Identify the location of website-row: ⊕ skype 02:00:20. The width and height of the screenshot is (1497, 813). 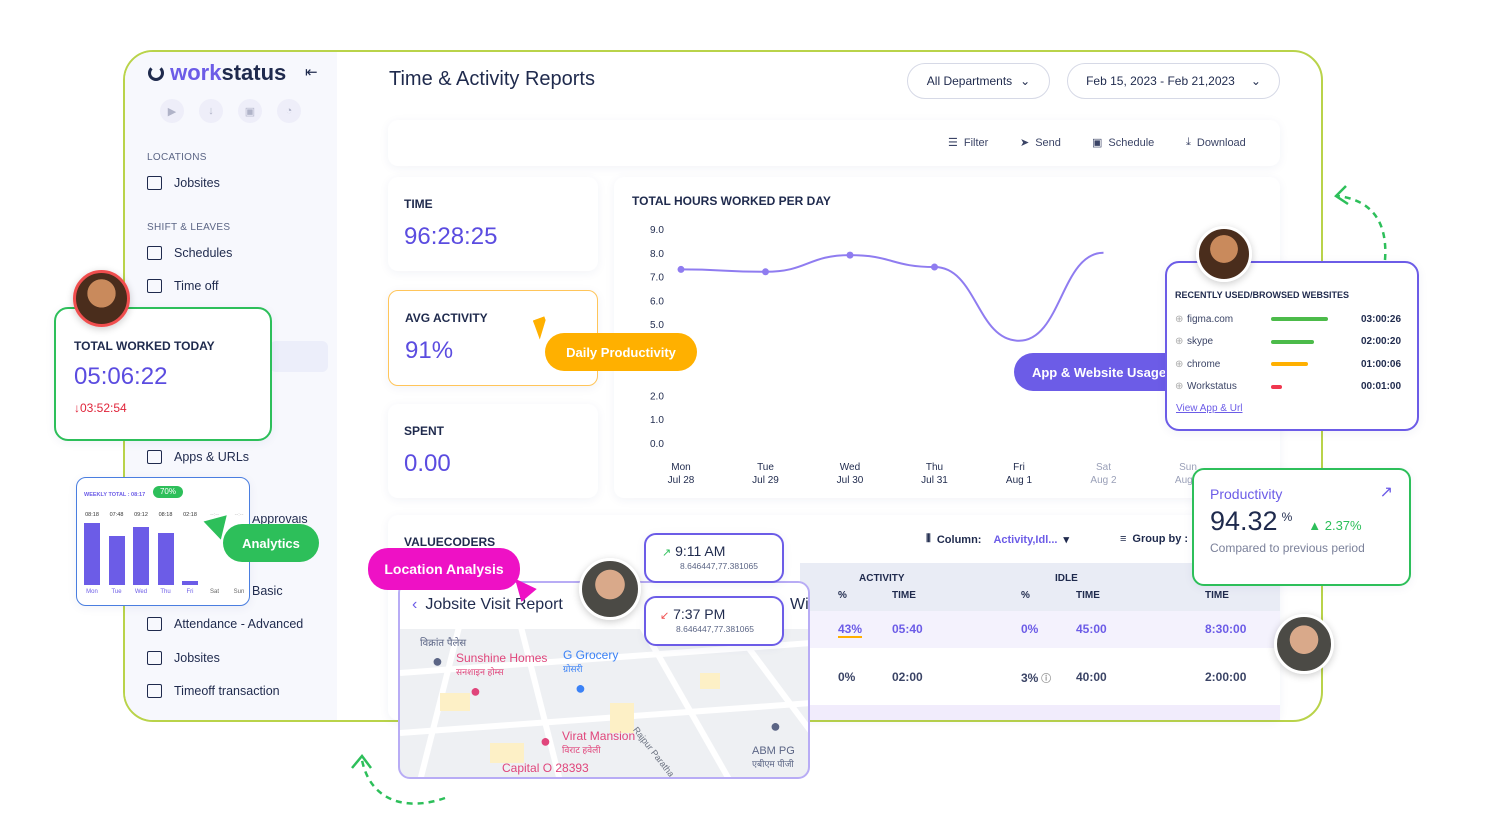
(1296, 342).